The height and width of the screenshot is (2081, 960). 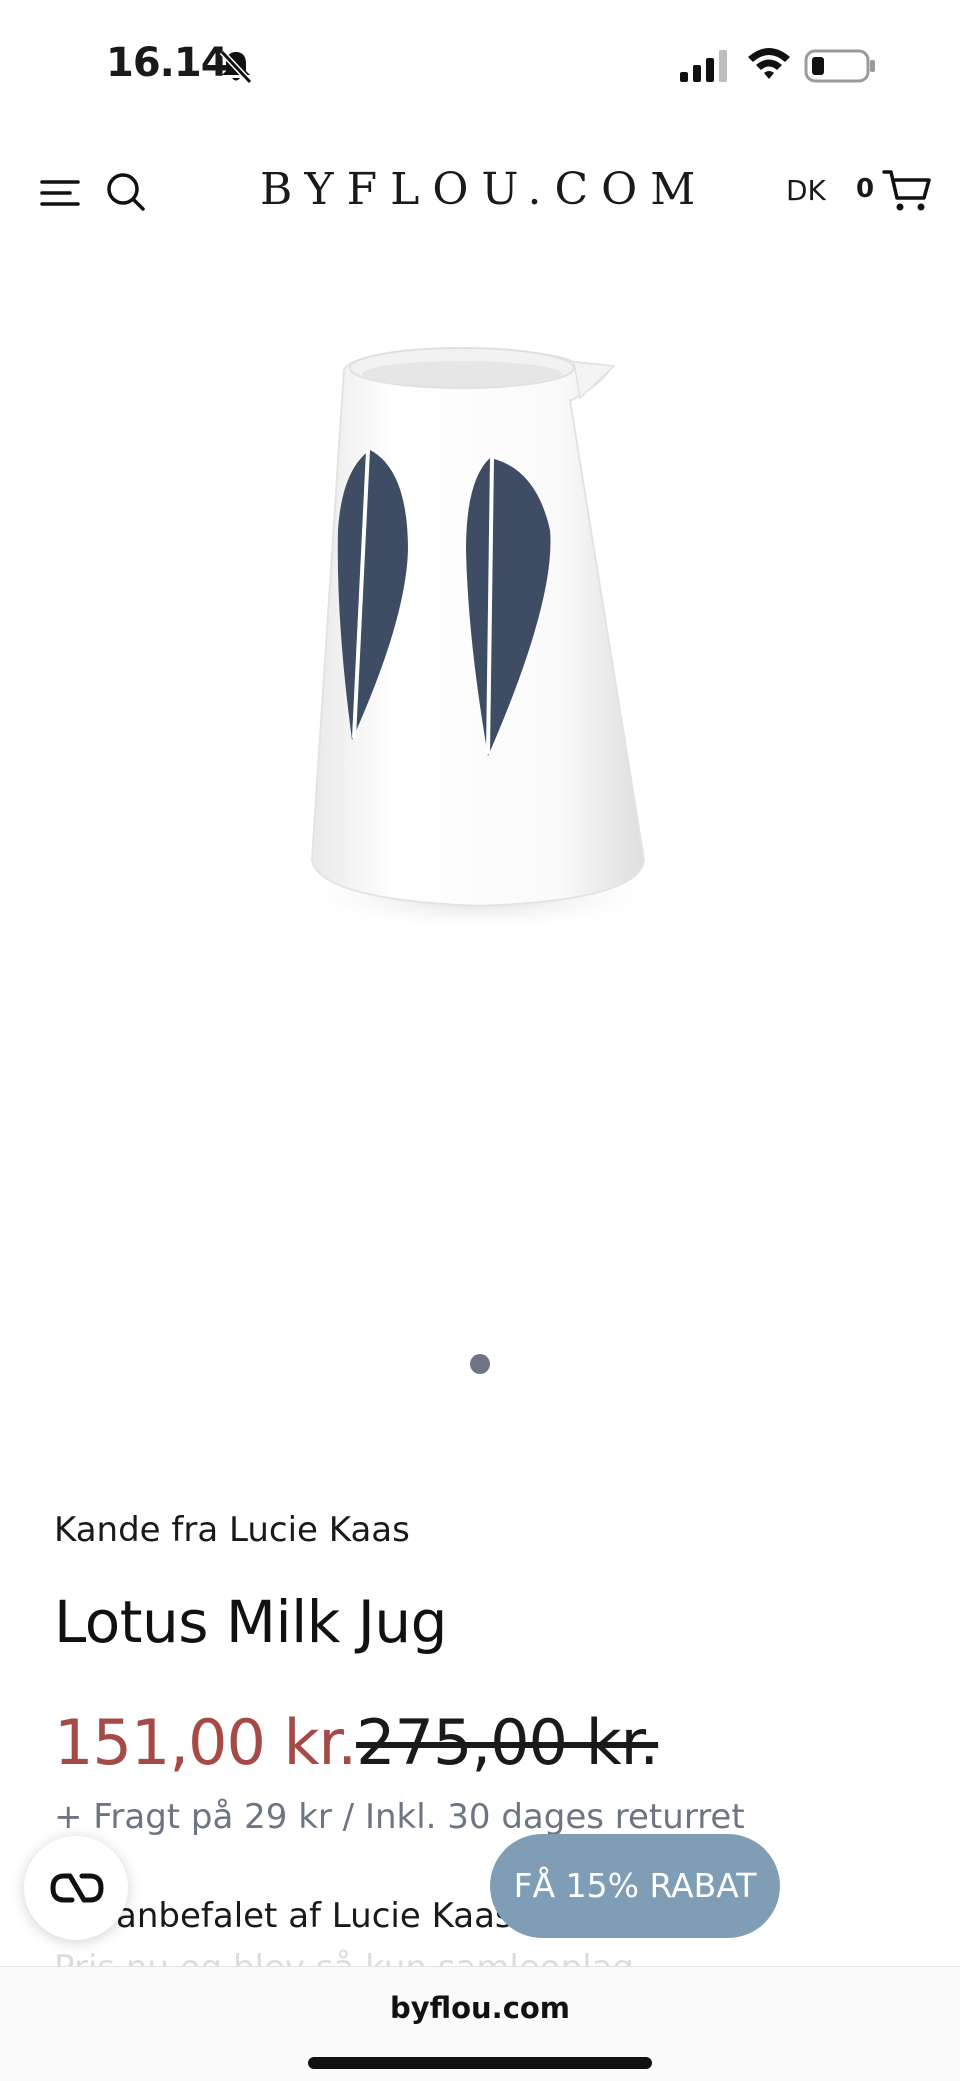 I want to click on wifi-icon, so click(x=769, y=63).